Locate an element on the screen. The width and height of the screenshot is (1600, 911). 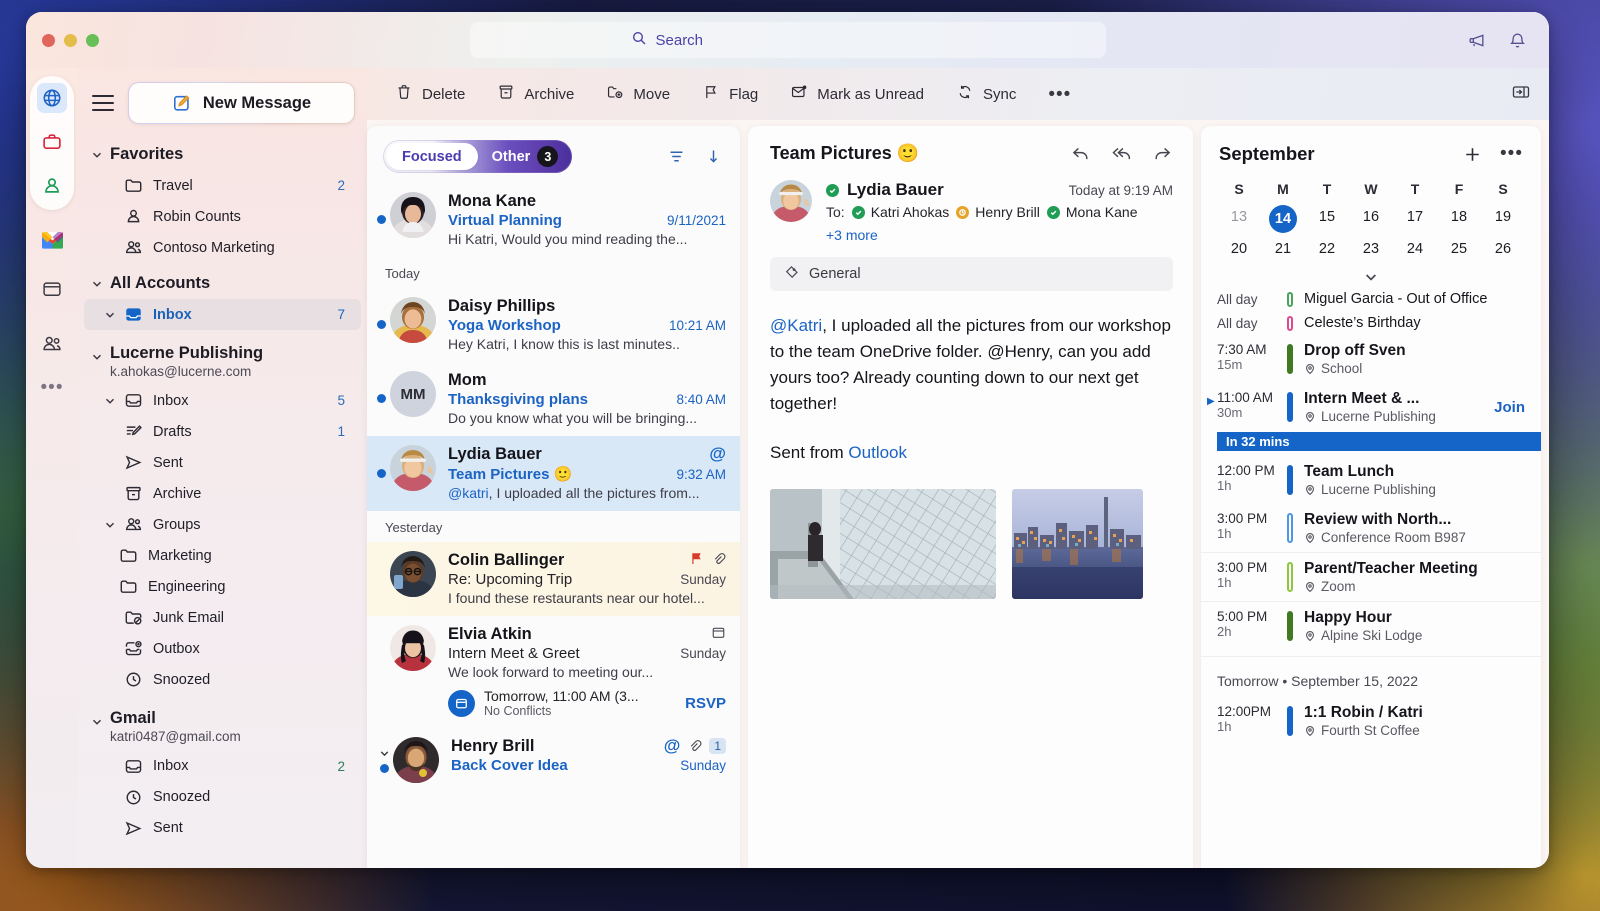
calendar-day: 26 is located at coordinates (1503, 249).